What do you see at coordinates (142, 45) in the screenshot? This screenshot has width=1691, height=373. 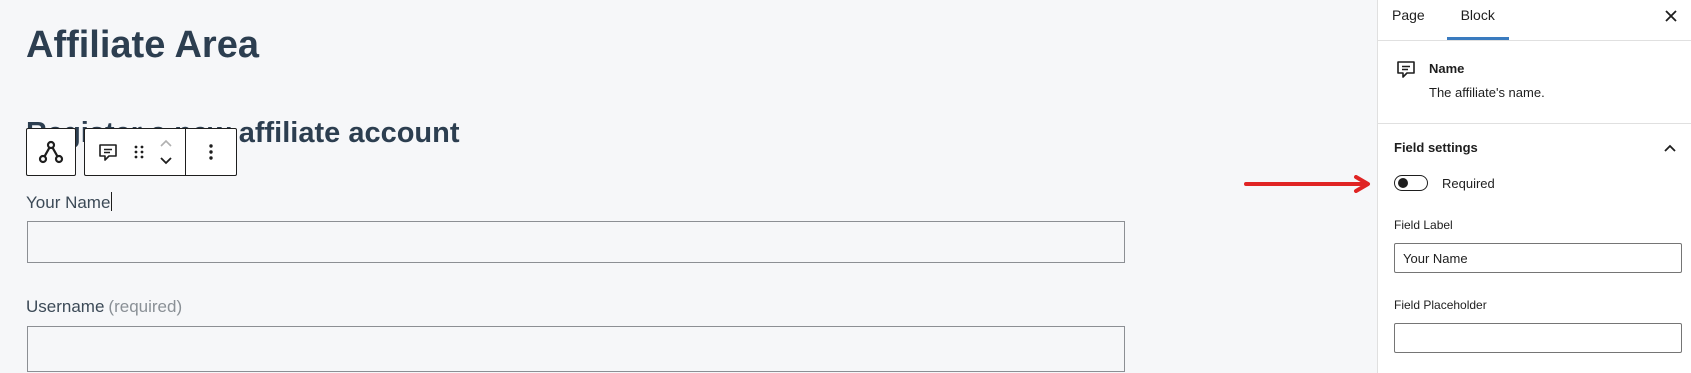 I see `page-title: Affiliate Area` at bounding box center [142, 45].